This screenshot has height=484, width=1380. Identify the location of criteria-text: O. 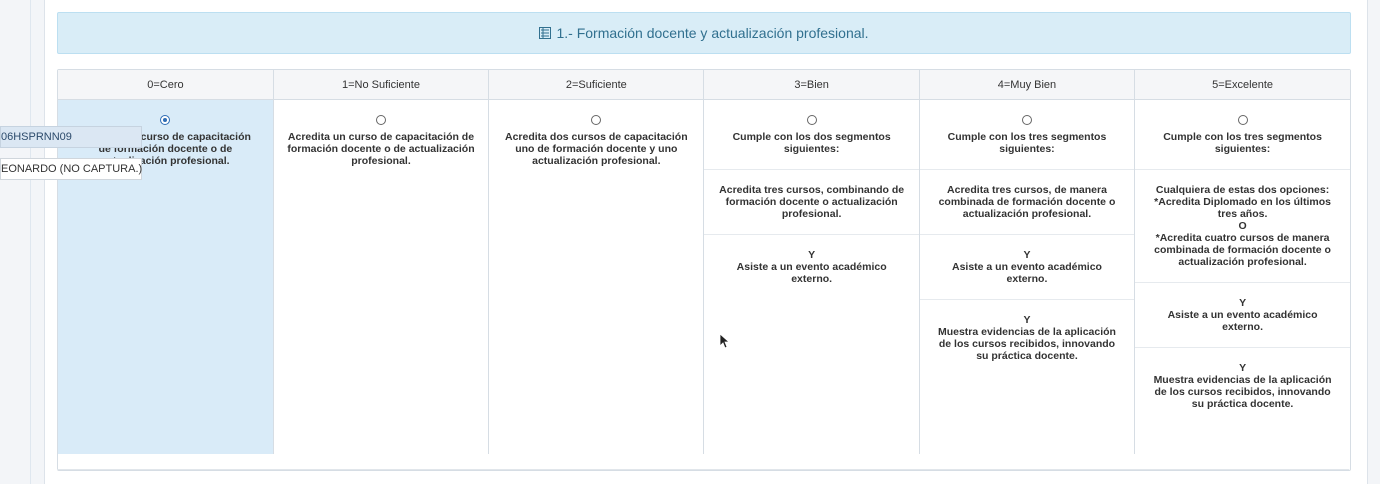
(1242, 226).